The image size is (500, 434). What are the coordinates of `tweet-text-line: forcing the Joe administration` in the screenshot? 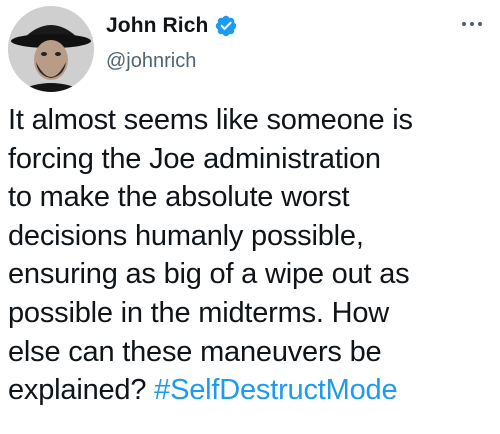 It's located at (194, 158).